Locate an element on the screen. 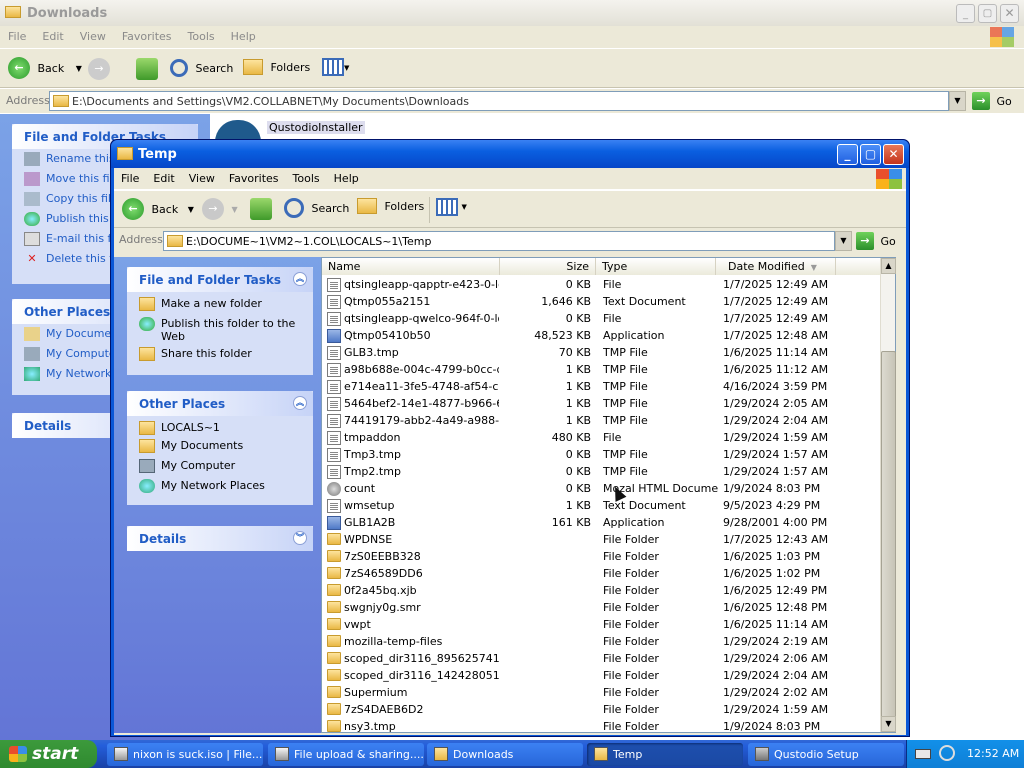  expand-chevron-icon: ︾ is located at coordinates (300, 538).